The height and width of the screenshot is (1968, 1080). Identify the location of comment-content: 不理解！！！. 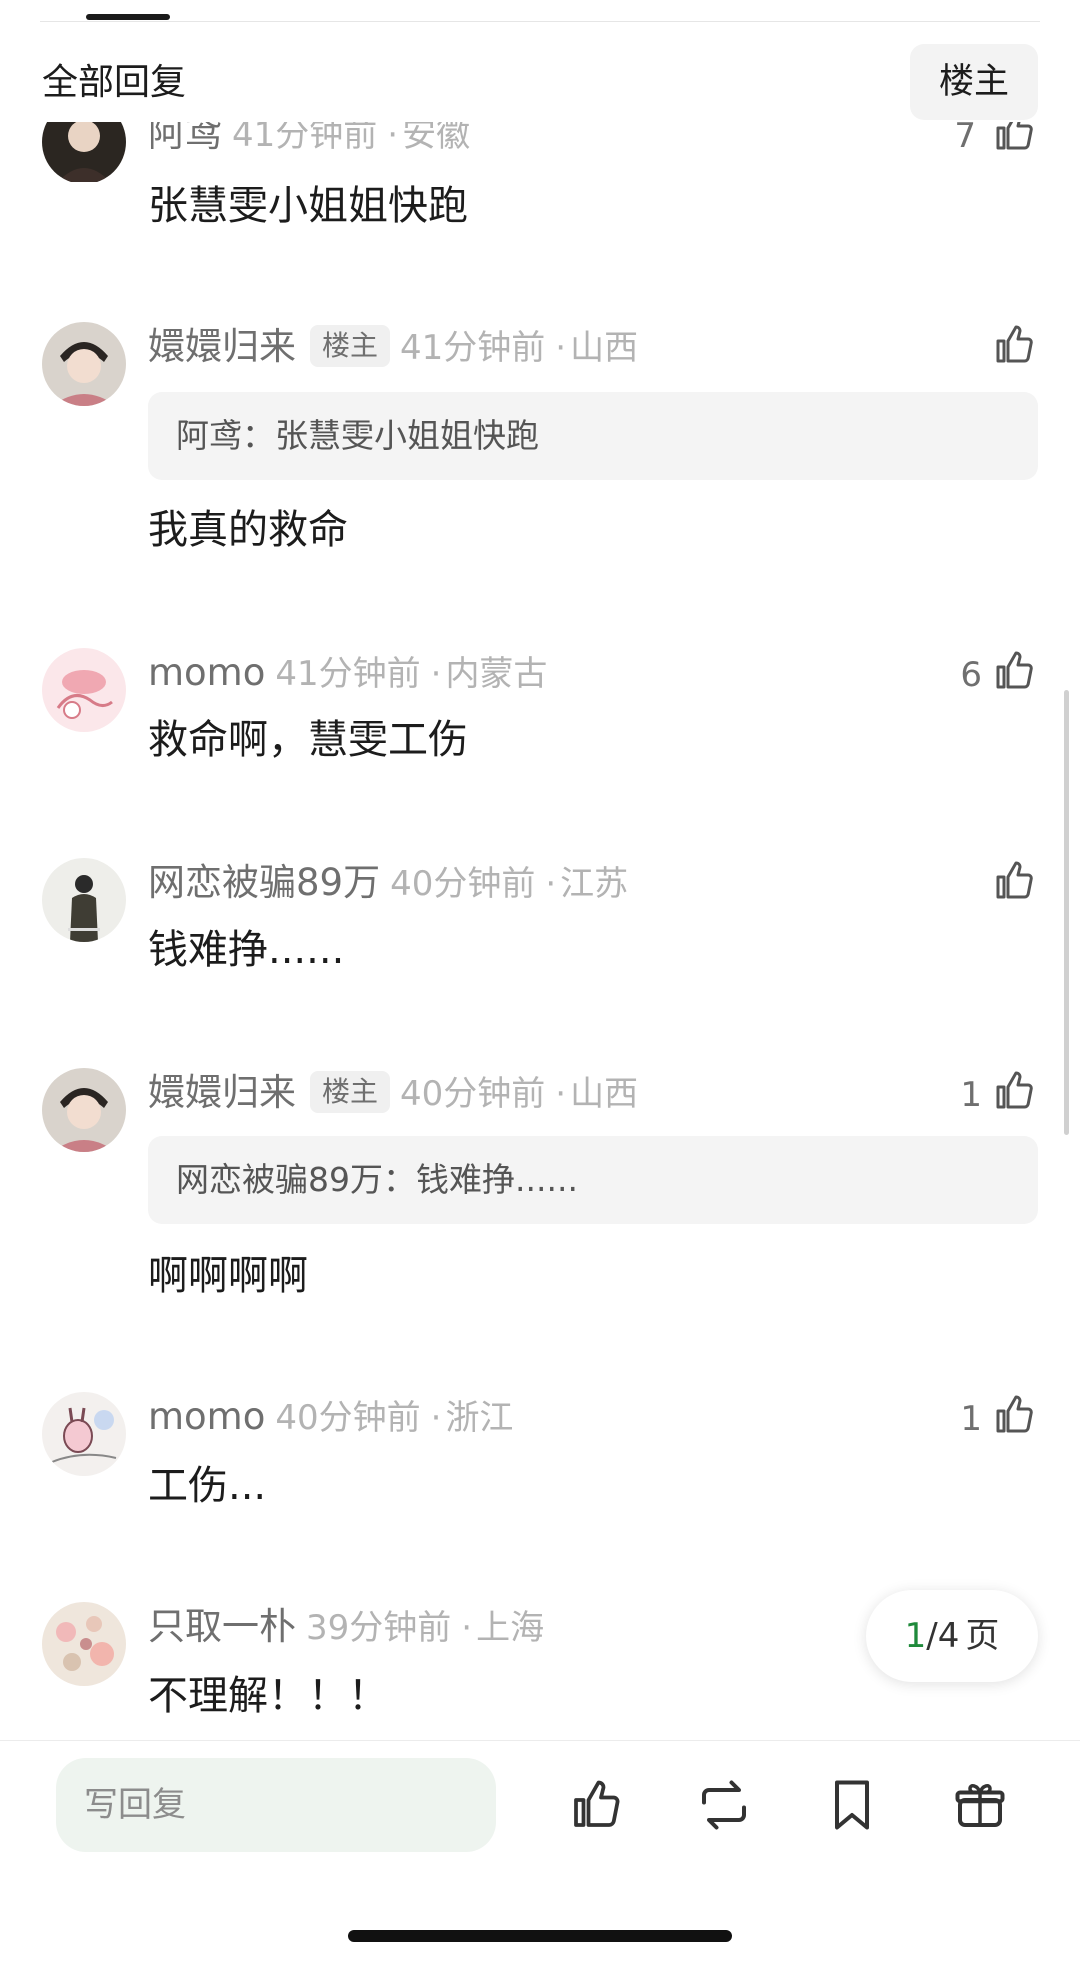
(268, 1696).